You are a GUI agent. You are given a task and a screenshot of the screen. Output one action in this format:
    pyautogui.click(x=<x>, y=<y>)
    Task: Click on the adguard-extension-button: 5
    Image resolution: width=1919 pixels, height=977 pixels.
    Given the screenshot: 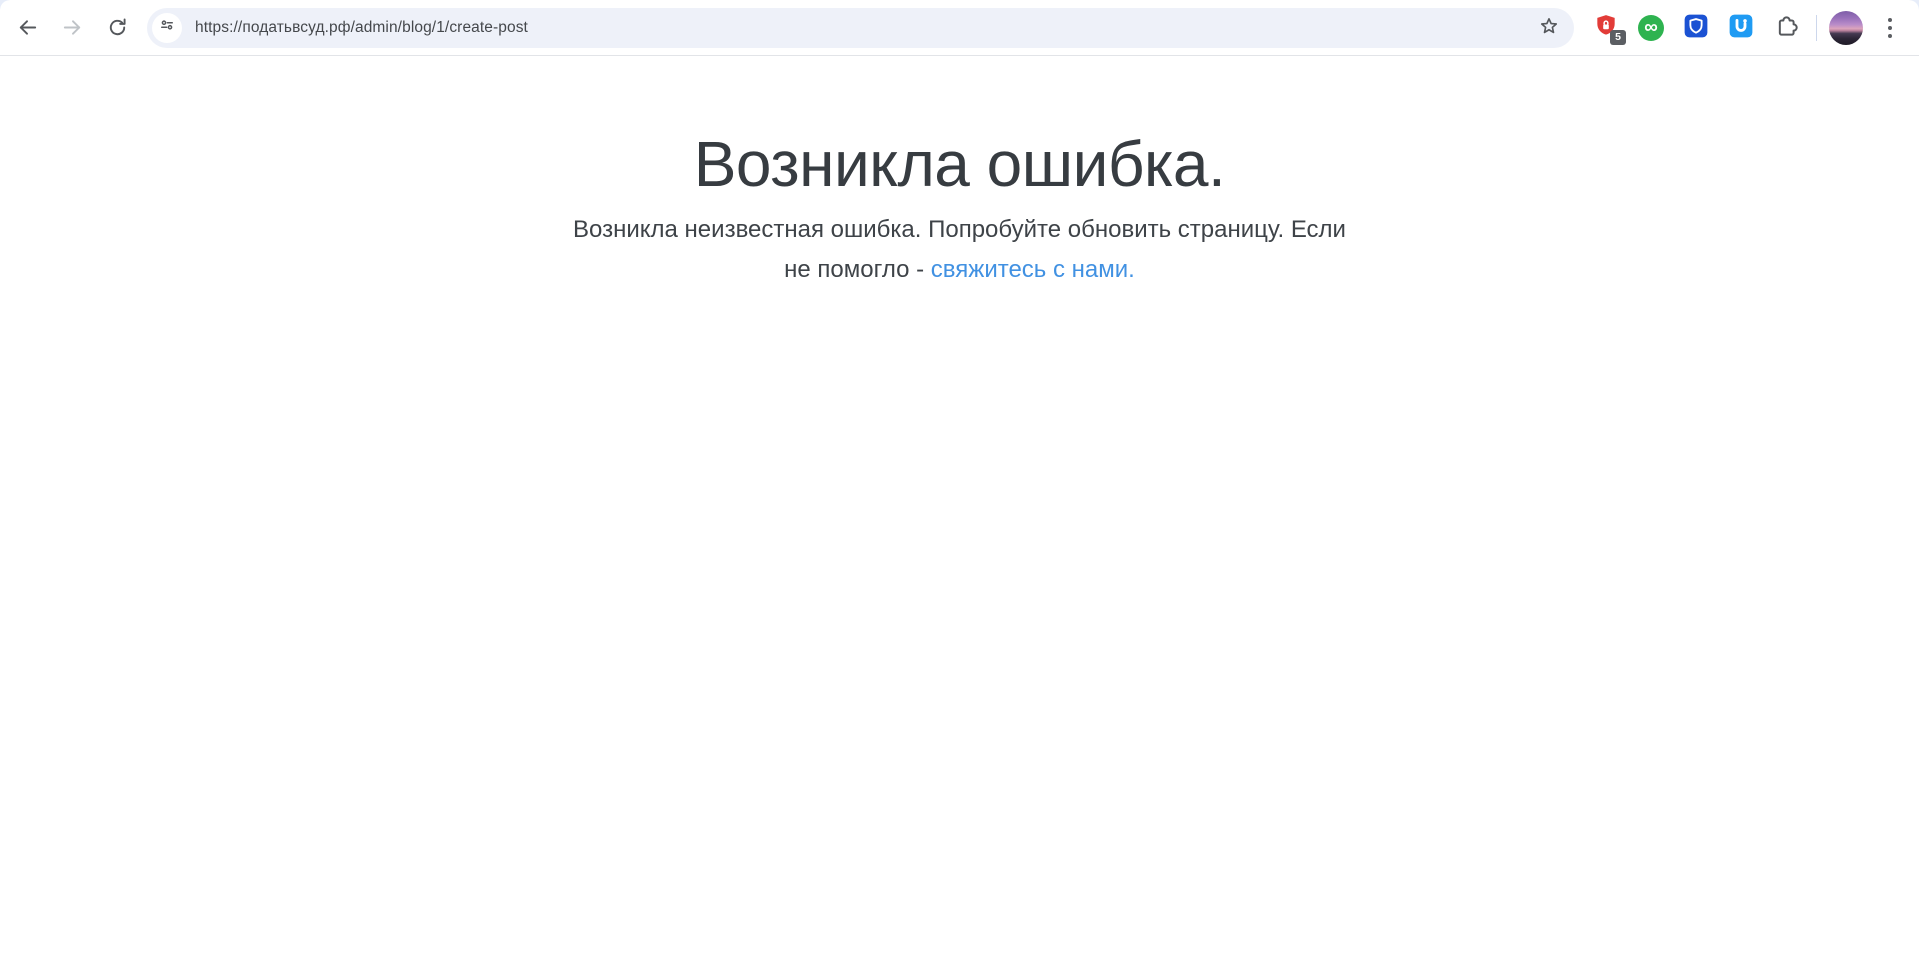 What is the action you would take?
    pyautogui.click(x=1608, y=28)
    